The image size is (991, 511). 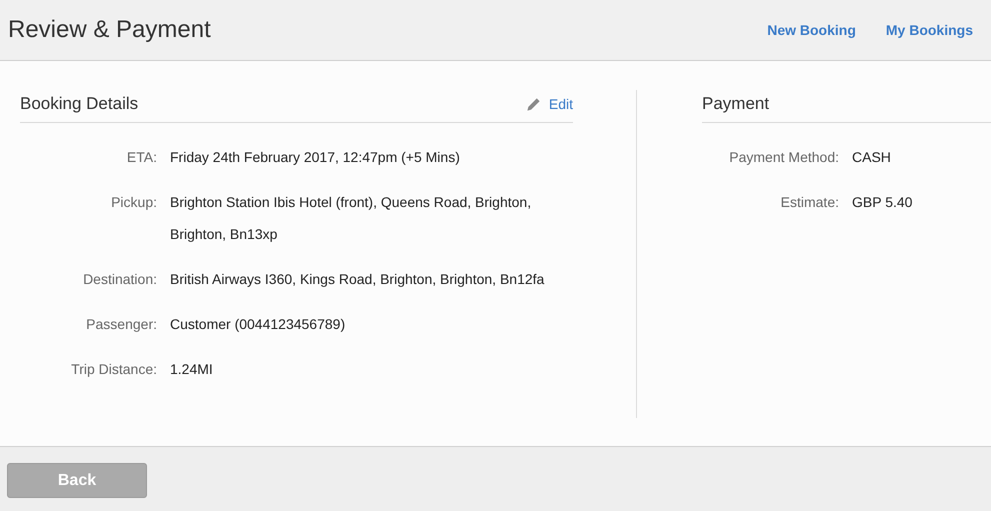 I want to click on nav-link: My Bookings, so click(x=929, y=30).